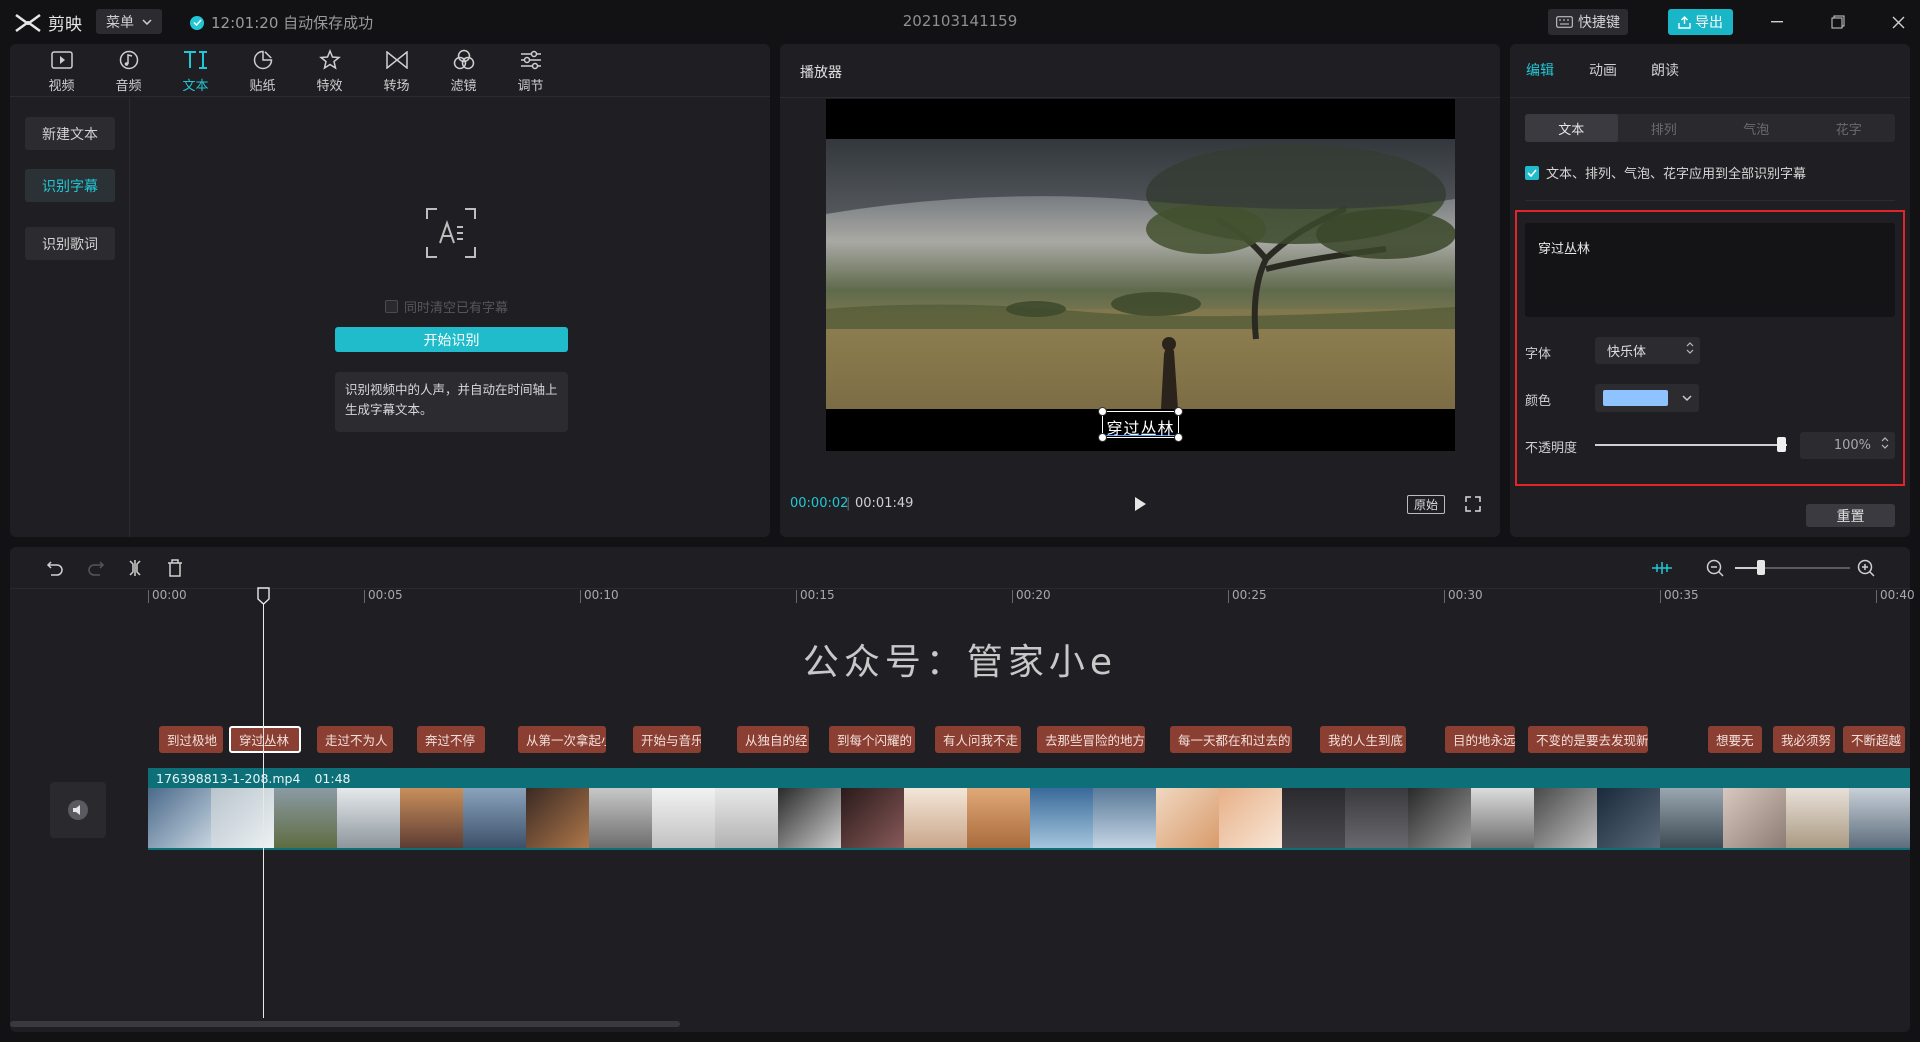 The image size is (1920, 1042). I want to click on playhead-line, so click(263, 803).